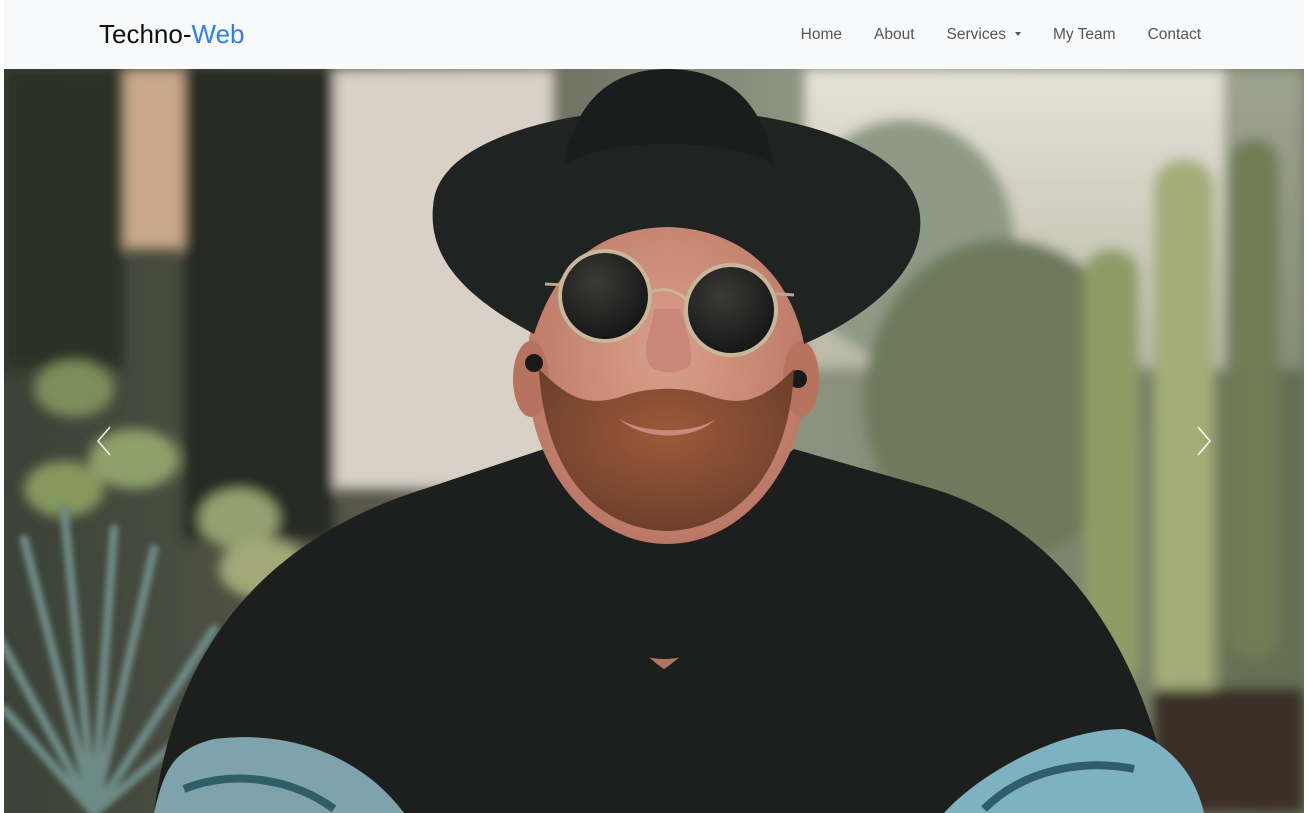 Image resolution: width=1308 pixels, height=813 pixels. I want to click on chevron-right-icon, so click(1204, 441).